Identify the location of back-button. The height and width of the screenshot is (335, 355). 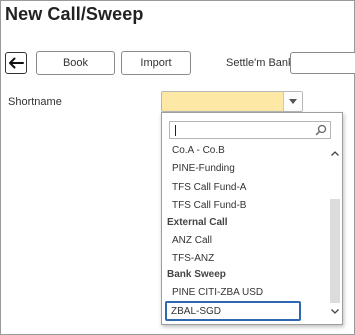
(16, 63).